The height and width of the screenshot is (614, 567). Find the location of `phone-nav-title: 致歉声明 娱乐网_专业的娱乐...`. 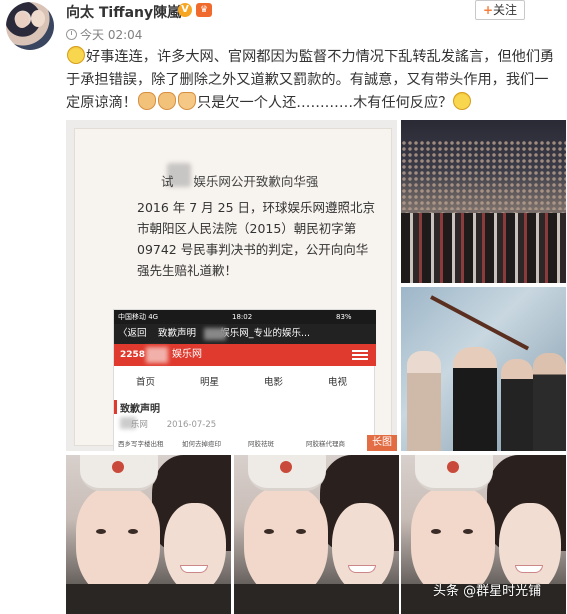

phone-nav-title: 致歉声明 娱乐网_专业的娱乐... is located at coordinates (234, 334).